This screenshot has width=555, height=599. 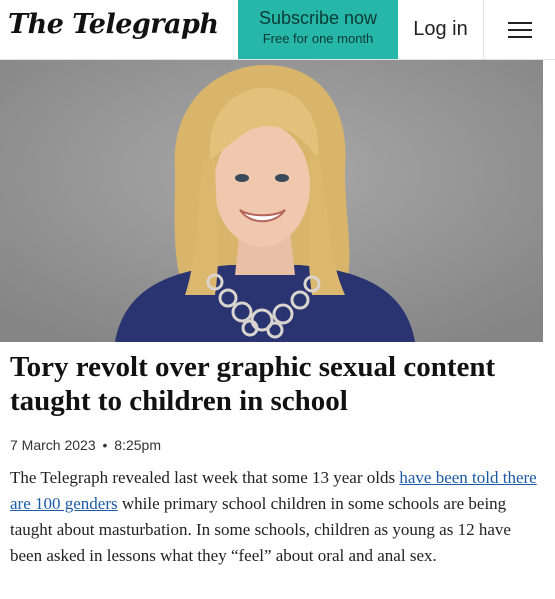 What do you see at coordinates (277, 445) in the screenshot?
I see `article-meta: 7 March 2023 • 8:25pm` at bounding box center [277, 445].